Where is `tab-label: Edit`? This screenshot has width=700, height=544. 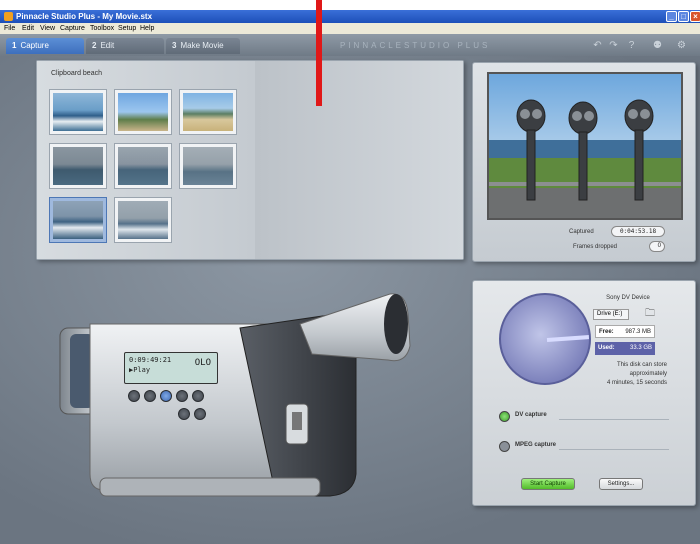 tab-label: Edit is located at coordinates (107, 45).